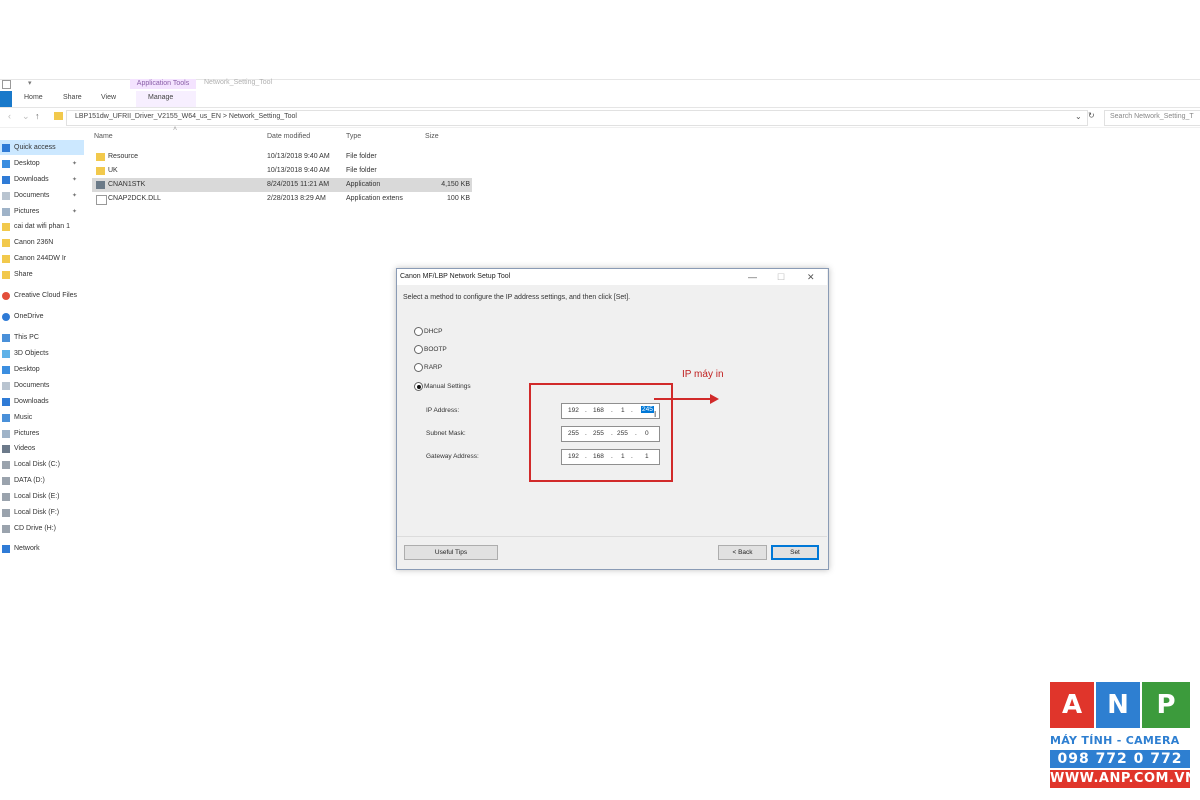 The width and height of the screenshot is (1200, 800). What do you see at coordinates (160, 97) in the screenshot?
I see `tab-manage: Manage` at bounding box center [160, 97].